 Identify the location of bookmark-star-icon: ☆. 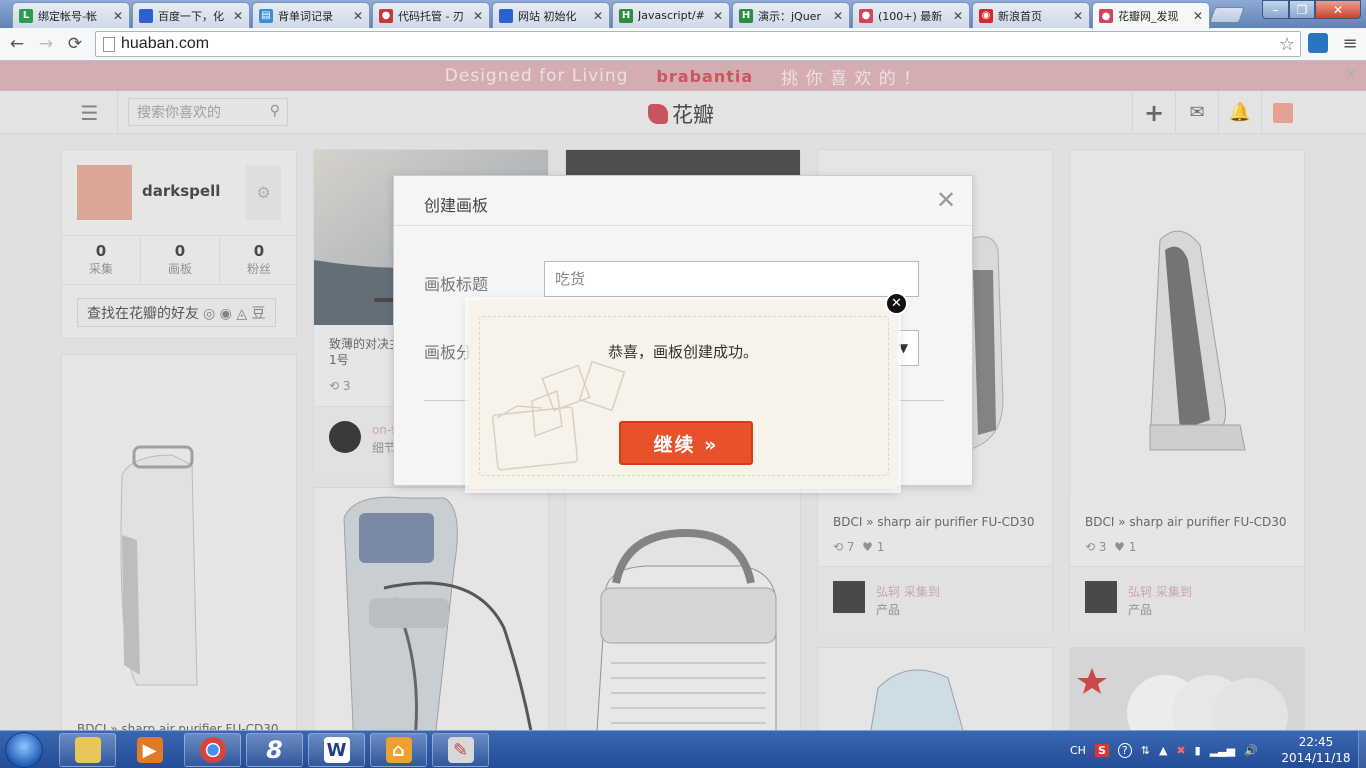
(1287, 44).